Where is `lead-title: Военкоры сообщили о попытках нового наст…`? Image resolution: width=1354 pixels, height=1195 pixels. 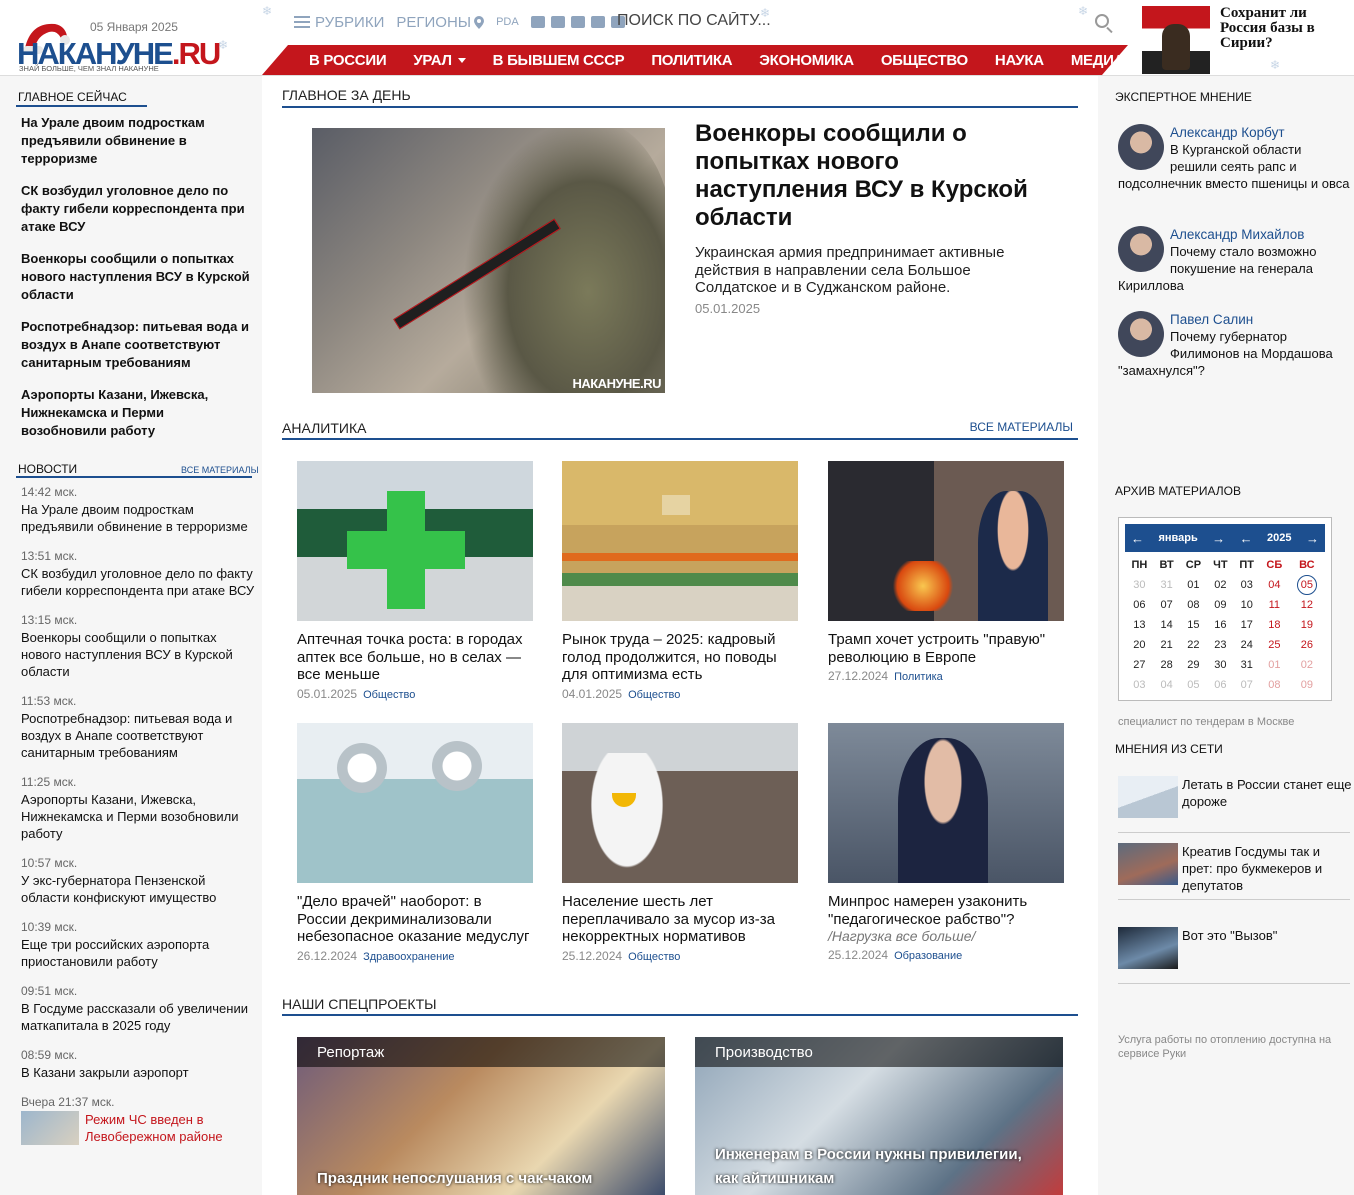 lead-title: Военкоры сообщили о попытках нового наст… is located at coordinates (870, 176).